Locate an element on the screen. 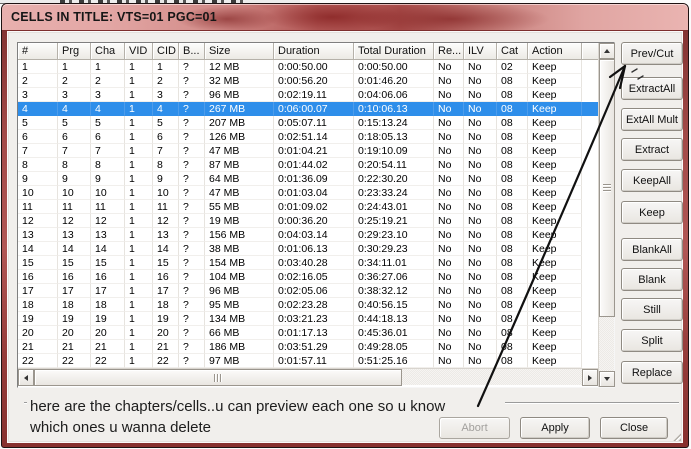 The image size is (691, 449). cell: 20 is located at coordinates (166, 333).